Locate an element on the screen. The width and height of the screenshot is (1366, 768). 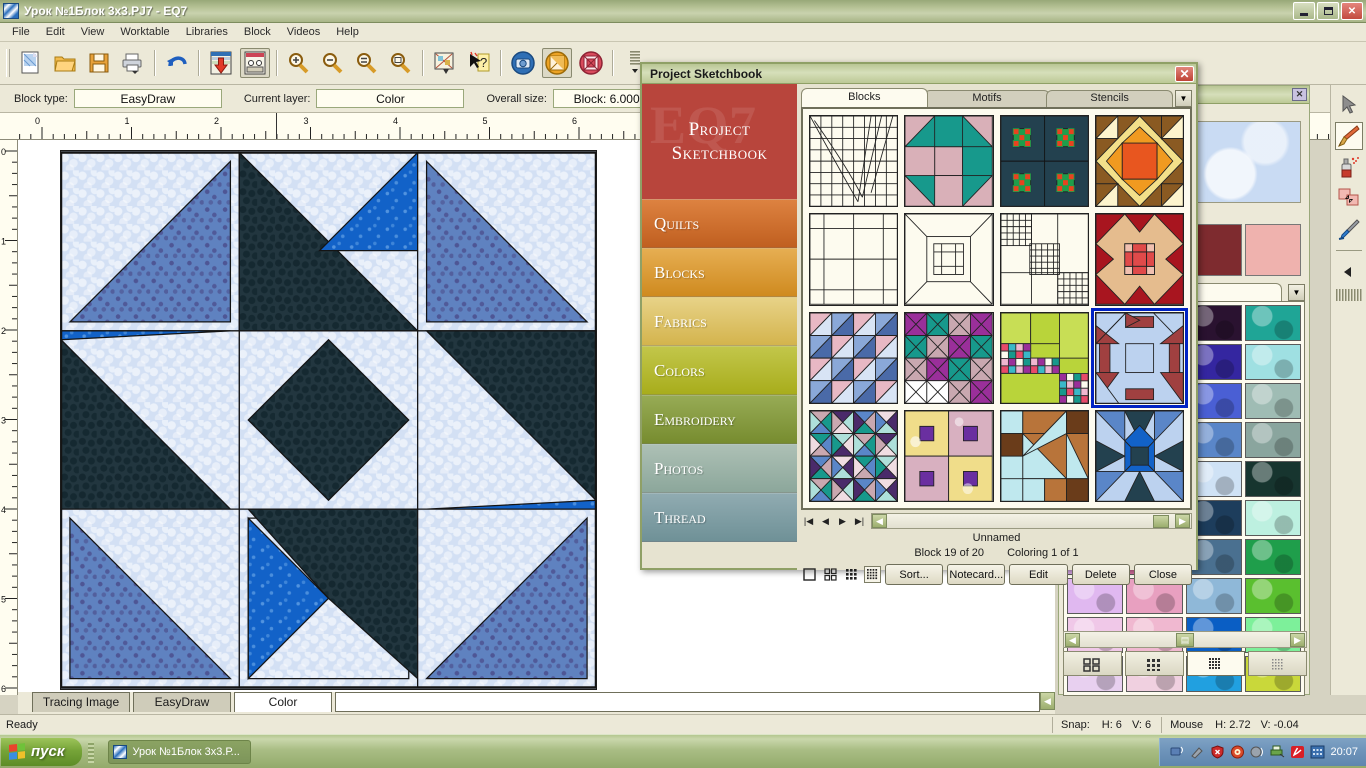
palette-view-medium-icon is located at coordinates (1154, 663).